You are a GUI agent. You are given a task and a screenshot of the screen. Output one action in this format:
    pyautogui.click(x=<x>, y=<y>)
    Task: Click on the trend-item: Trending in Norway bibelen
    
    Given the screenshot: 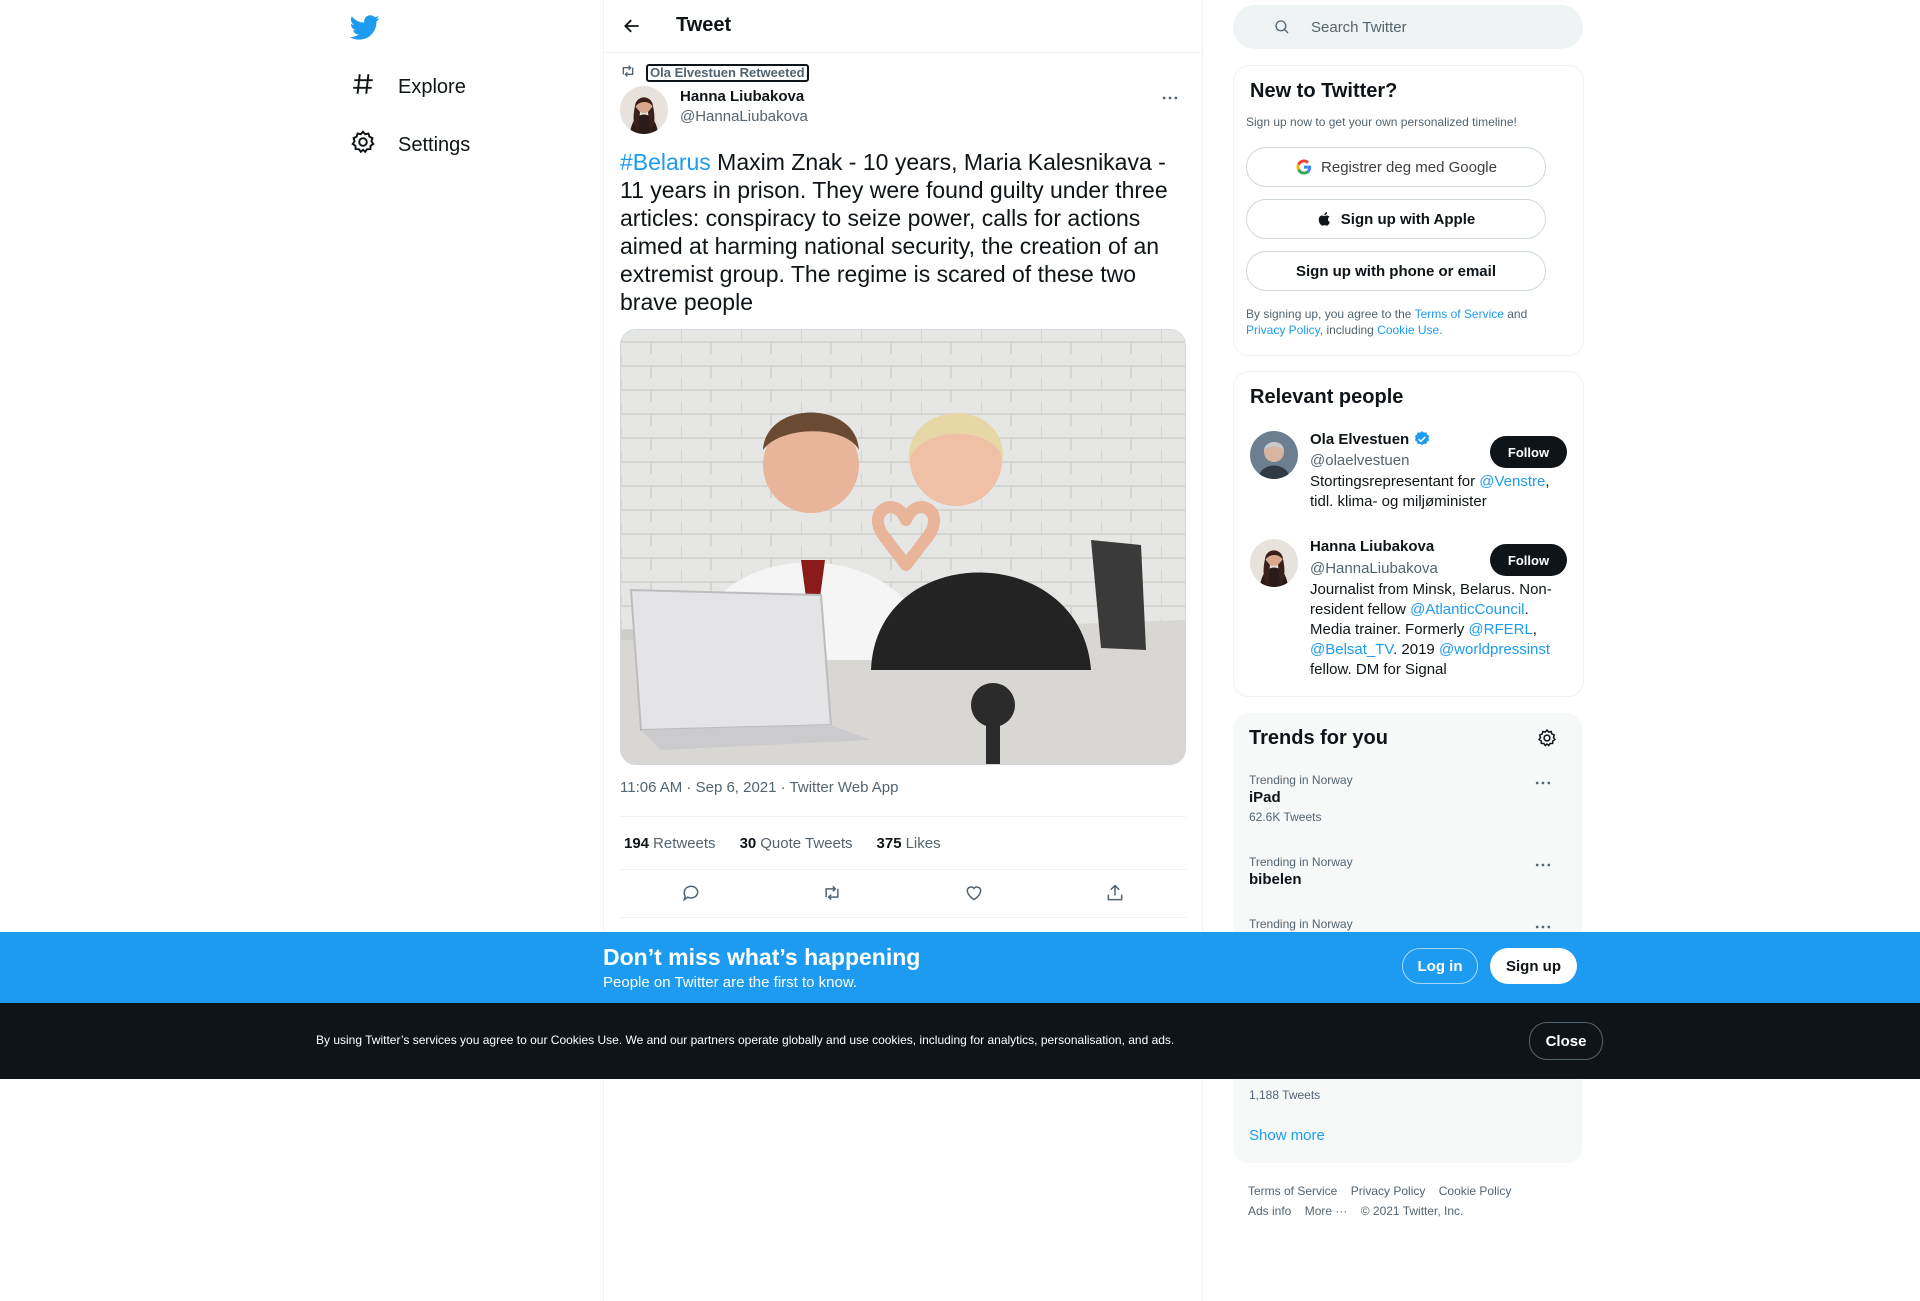 What is the action you would take?
    pyautogui.click(x=1409, y=871)
    